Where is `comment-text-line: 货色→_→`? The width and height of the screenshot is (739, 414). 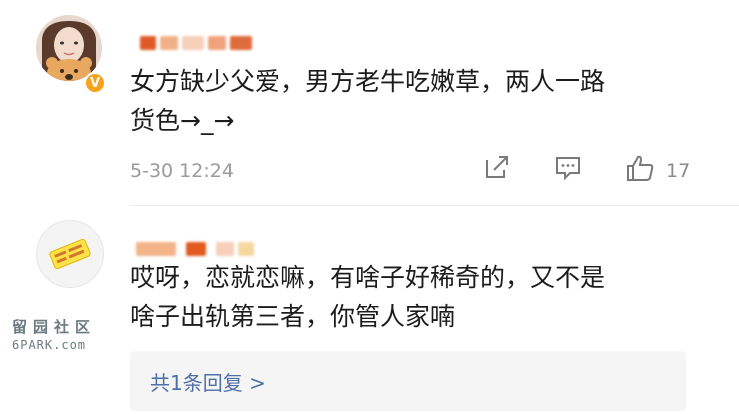
comment-text-line: 货色→_→ is located at coordinates (182, 120).